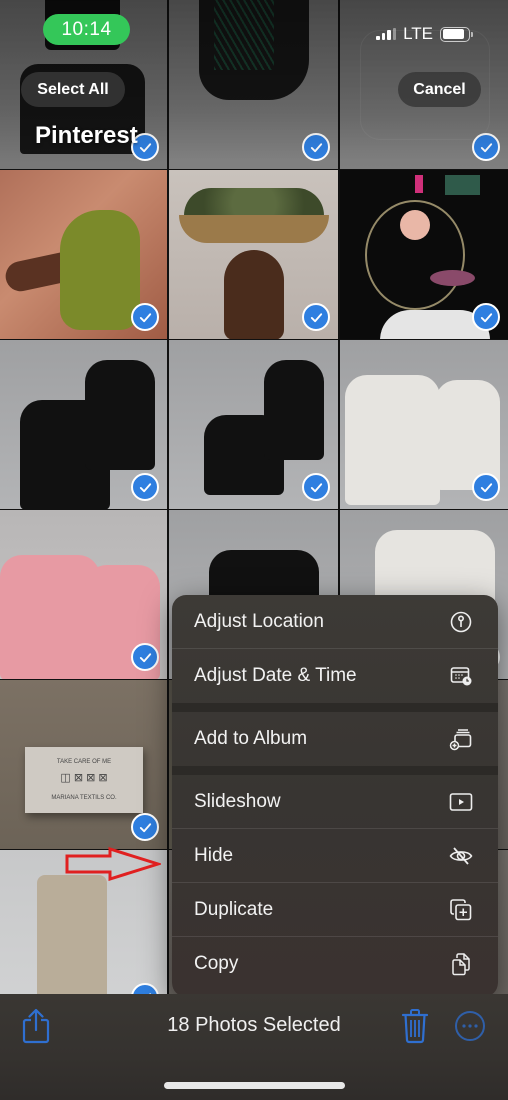 The height and width of the screenshot is (1100, 508). Describe the element at coordinates (251, 738) in the screenshot. I see `menu-item-label: Add to Album` at that location.